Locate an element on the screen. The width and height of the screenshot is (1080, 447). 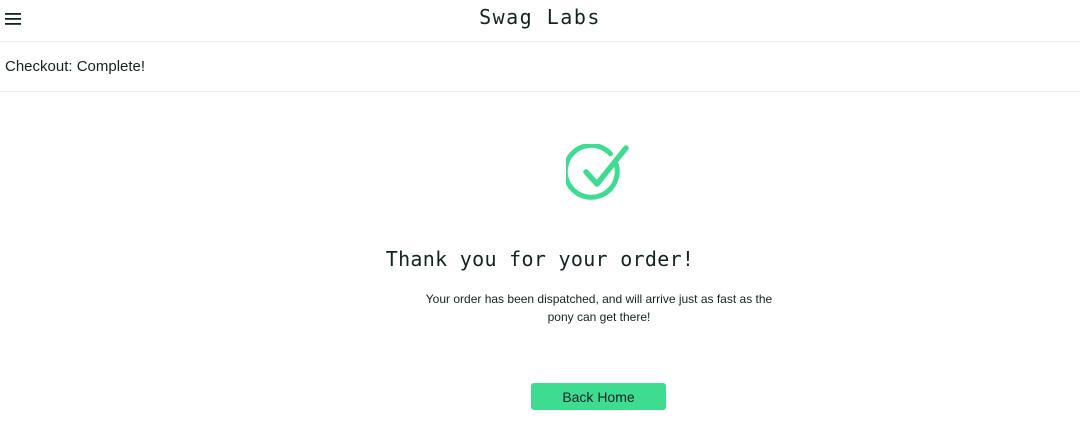
app-logo: Swag Labs is located at coordinates (540, 17).